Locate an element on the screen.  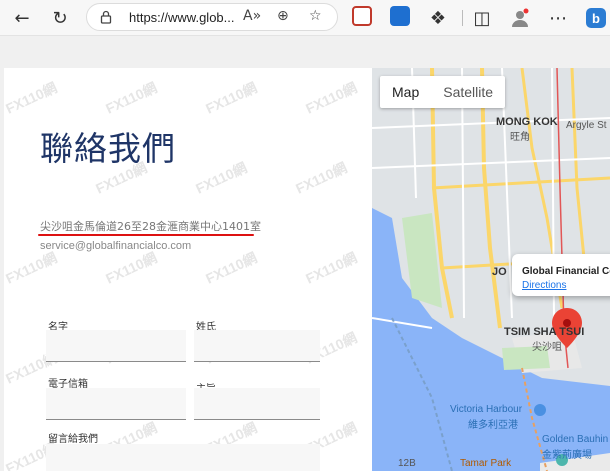
directions-link: Directions is located at coordinates (544, 285).